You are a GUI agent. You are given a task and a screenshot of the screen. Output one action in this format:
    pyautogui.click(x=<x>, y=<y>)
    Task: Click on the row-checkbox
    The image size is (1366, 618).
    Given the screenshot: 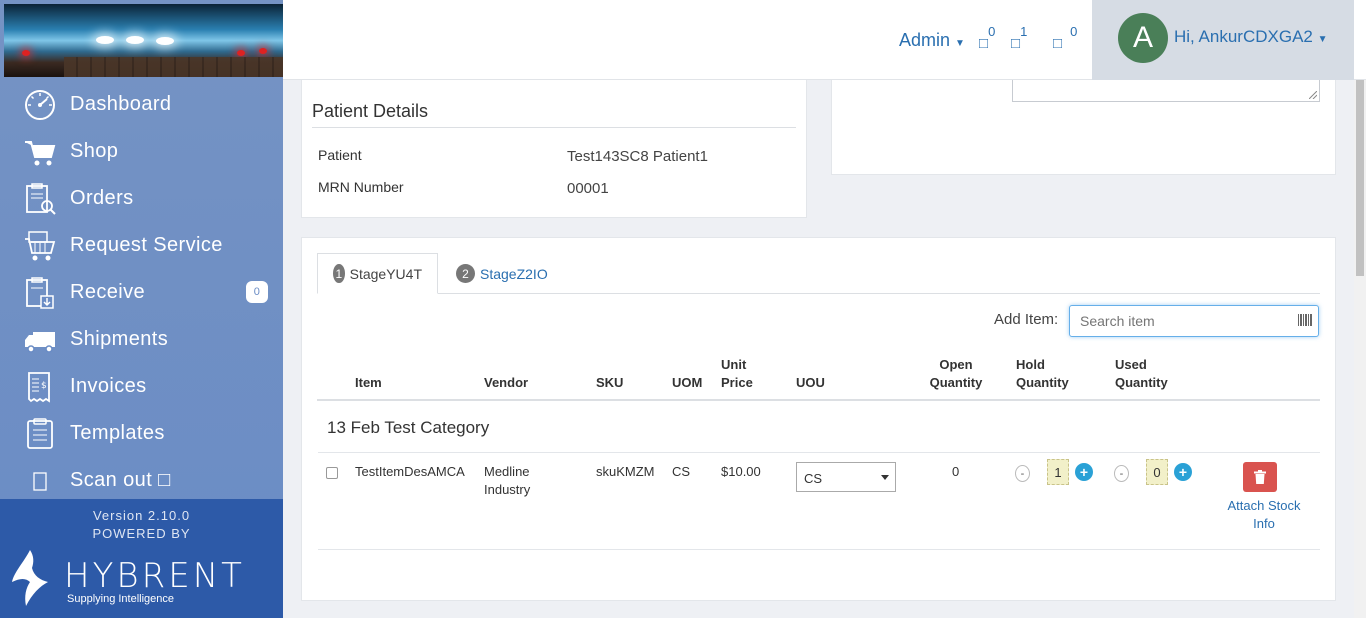 What is the action you would take?
    pyautogui.click(x=332, y=473)
    